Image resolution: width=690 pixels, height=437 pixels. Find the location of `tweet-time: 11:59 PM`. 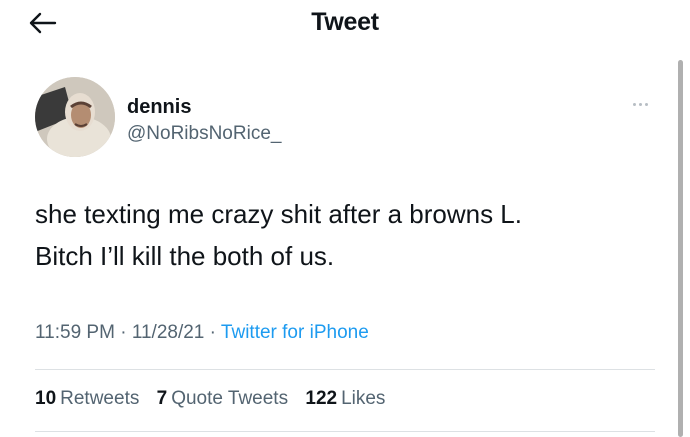

tweet-time: 11:59 PM is located at coordinates (75, 332).